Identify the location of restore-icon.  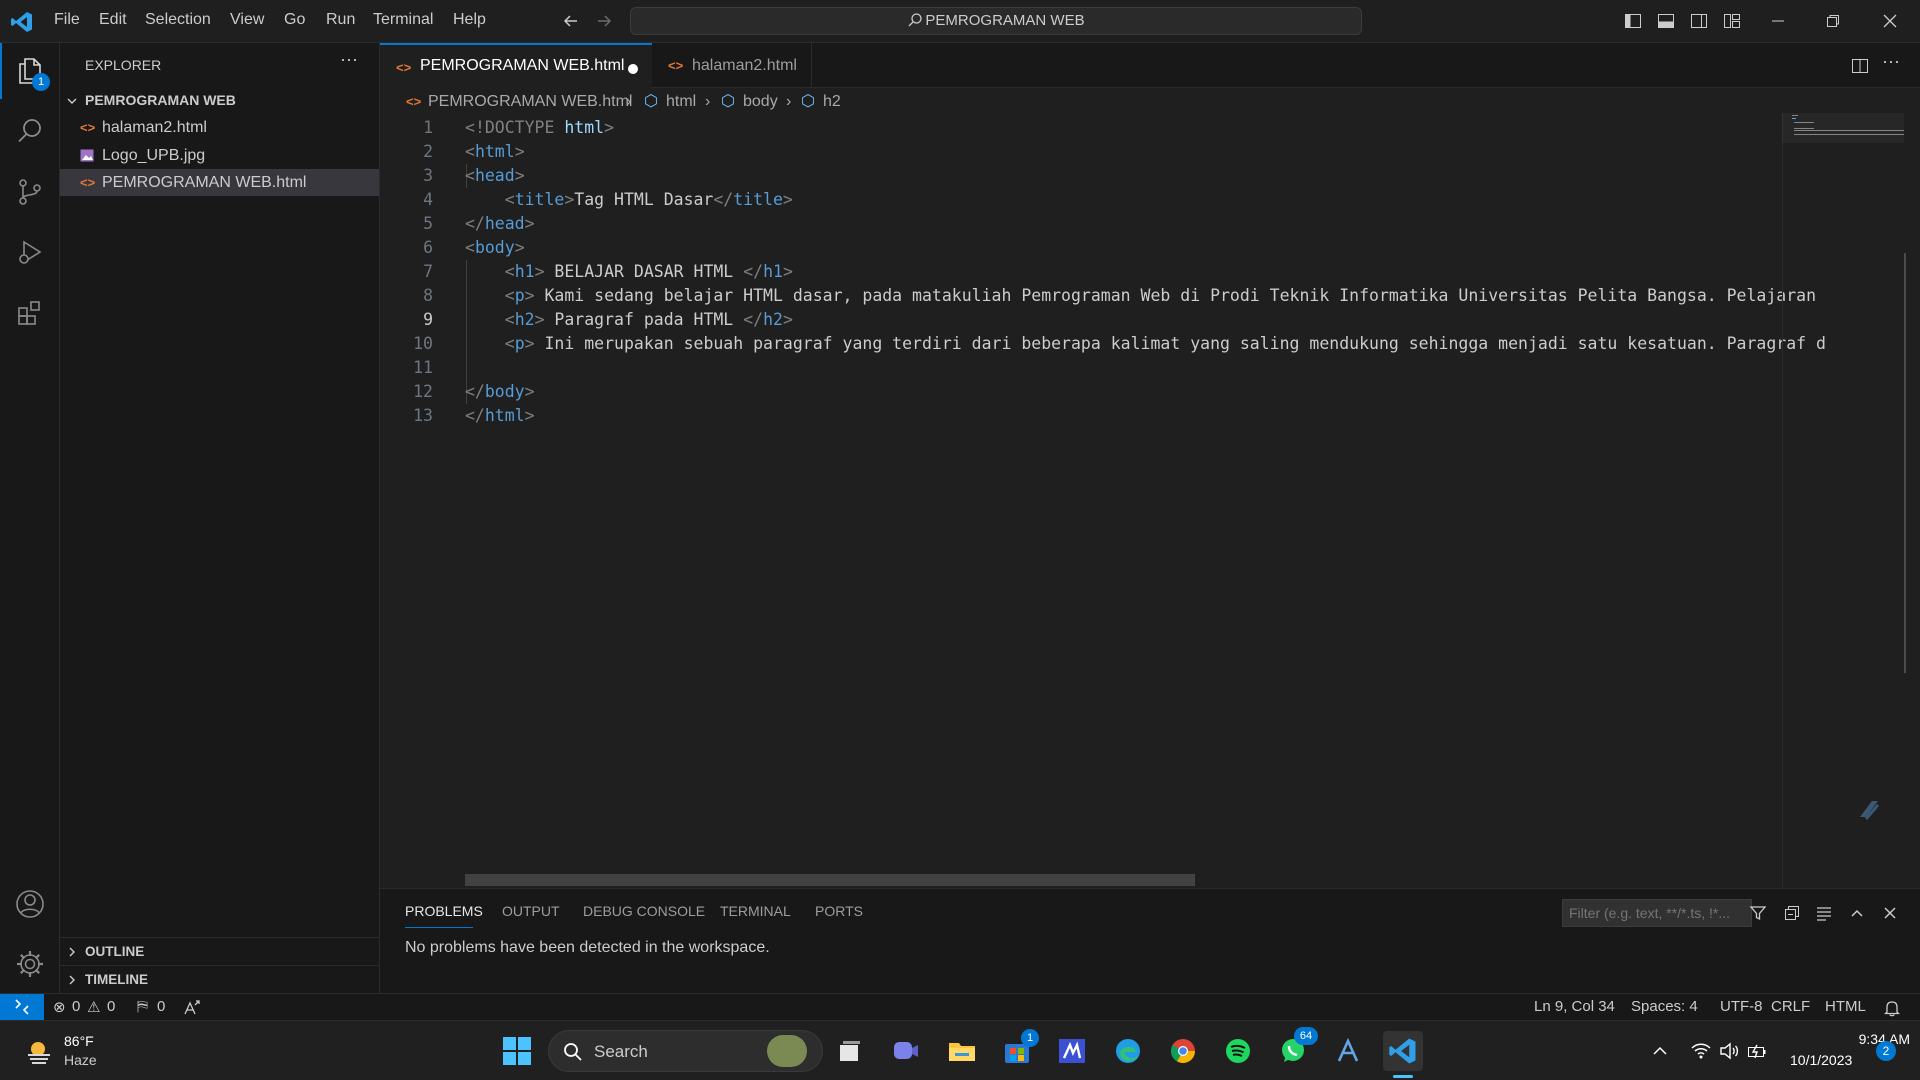
(1833, 21).